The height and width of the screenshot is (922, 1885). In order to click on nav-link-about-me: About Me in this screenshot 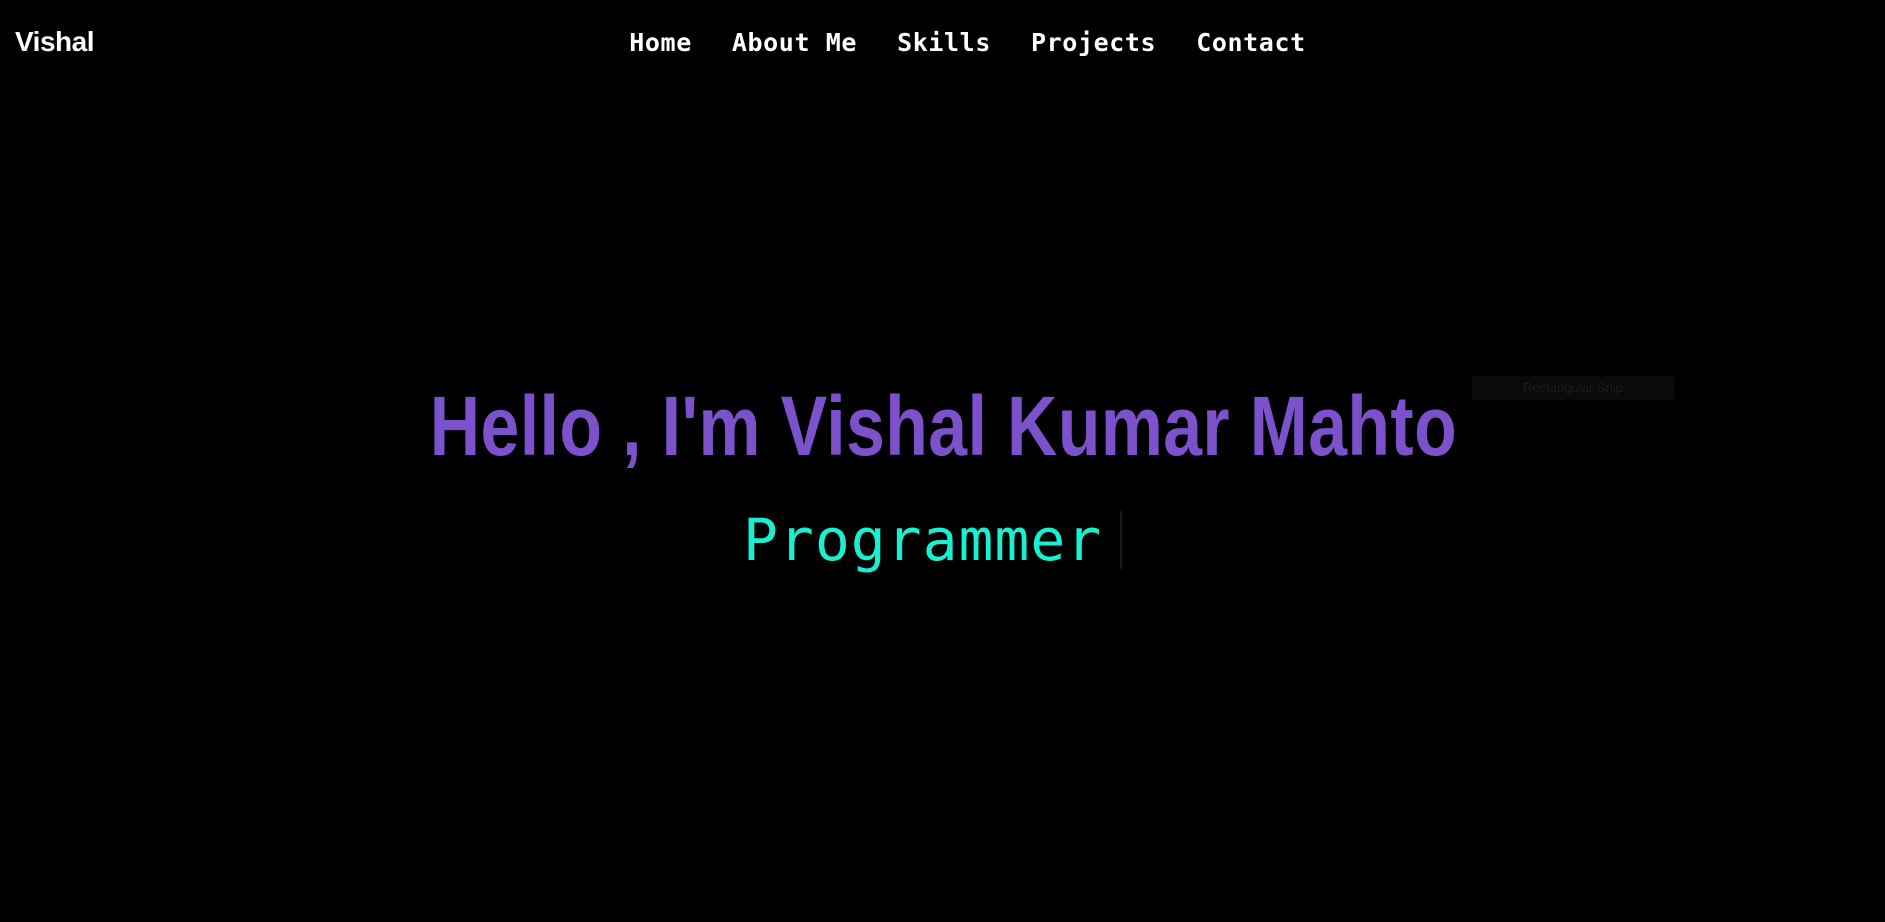, I will do `click(794, 42)`.